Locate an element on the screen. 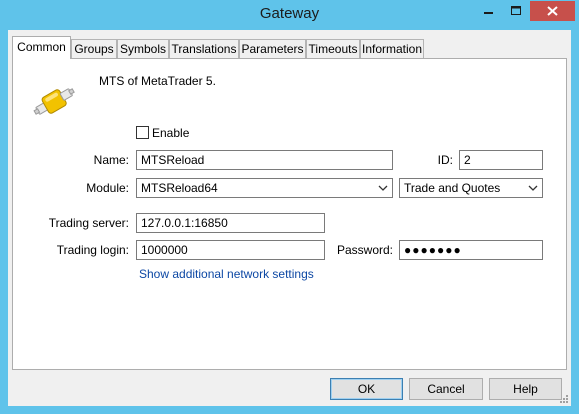 The width and height of the screenshot is (579, 414). close-icon is located at coordinates (552, 11).